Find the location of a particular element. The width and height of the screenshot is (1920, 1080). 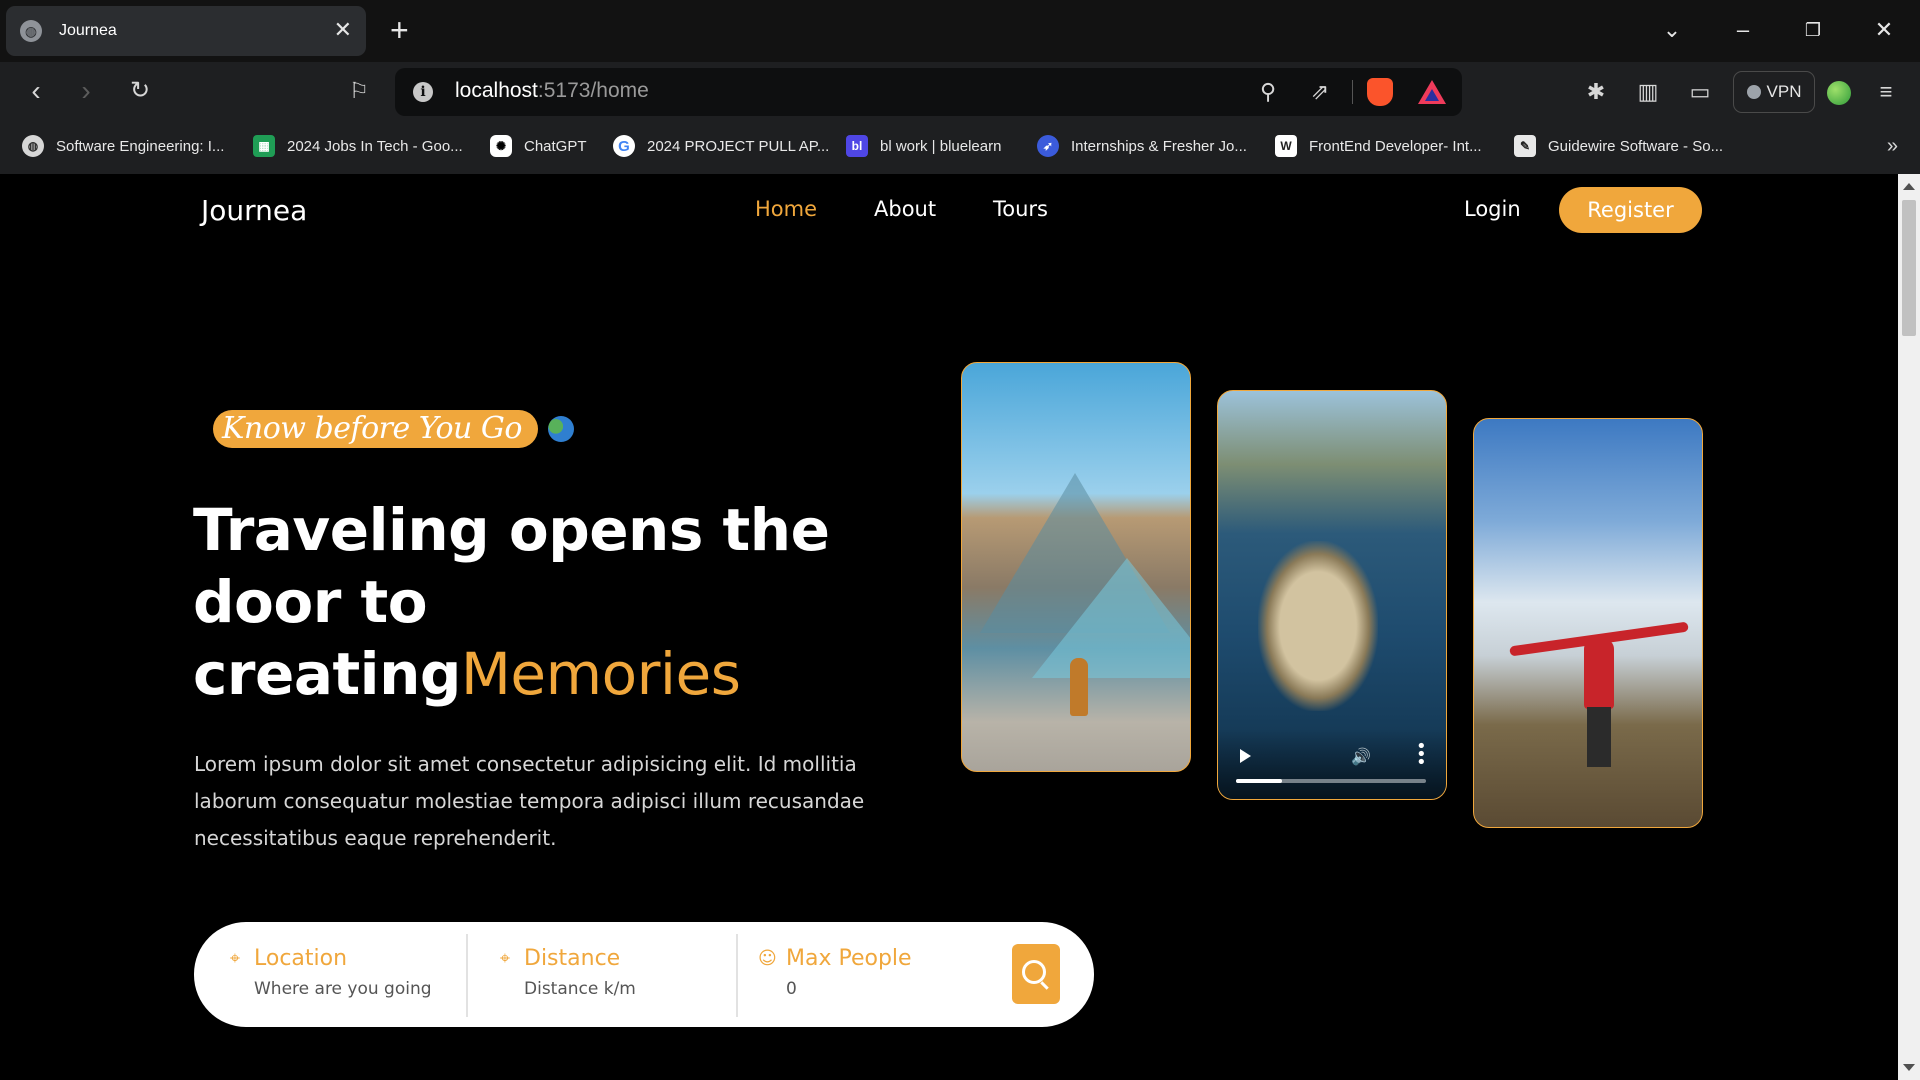

location-field: ⌖ Location Where are you going is located at coordinates (329, 972).